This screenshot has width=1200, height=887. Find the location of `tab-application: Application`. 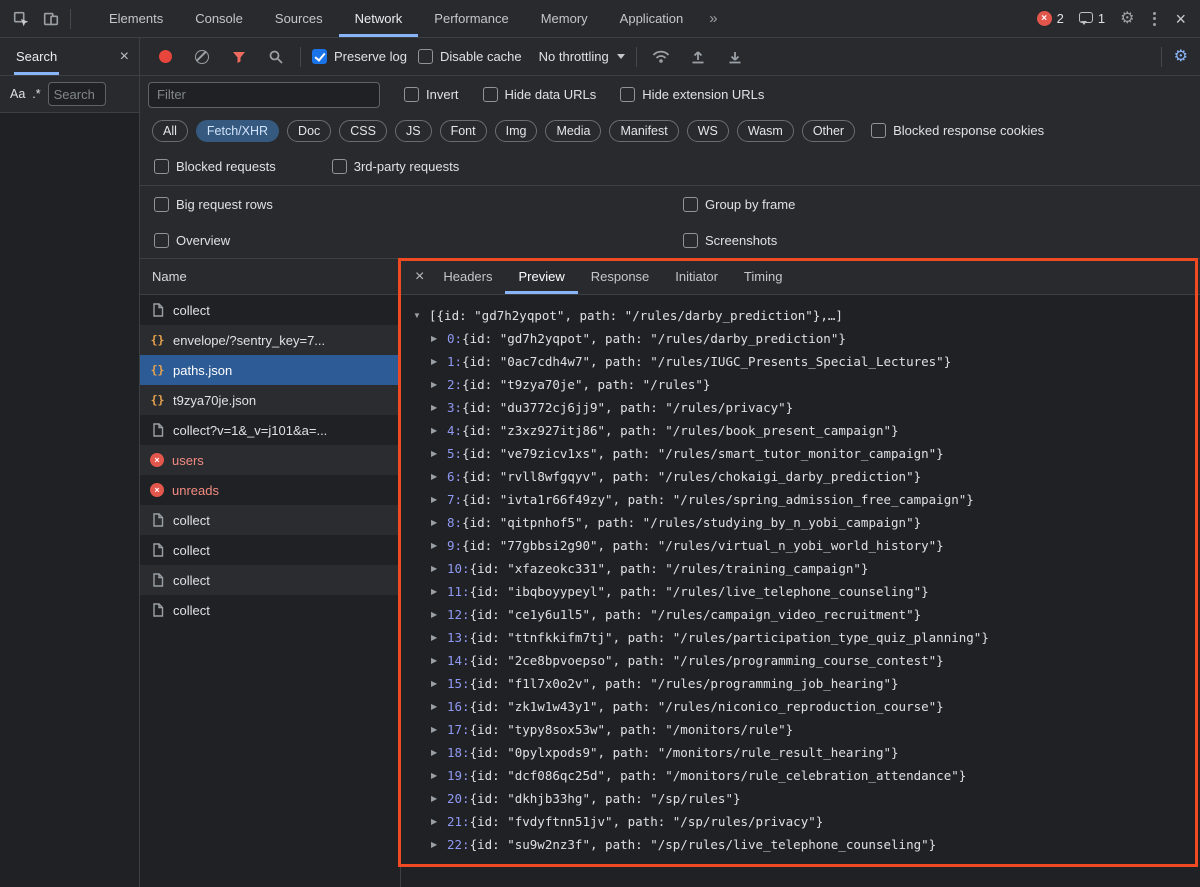

tab-application: Application is located at coordinates (652, 18).